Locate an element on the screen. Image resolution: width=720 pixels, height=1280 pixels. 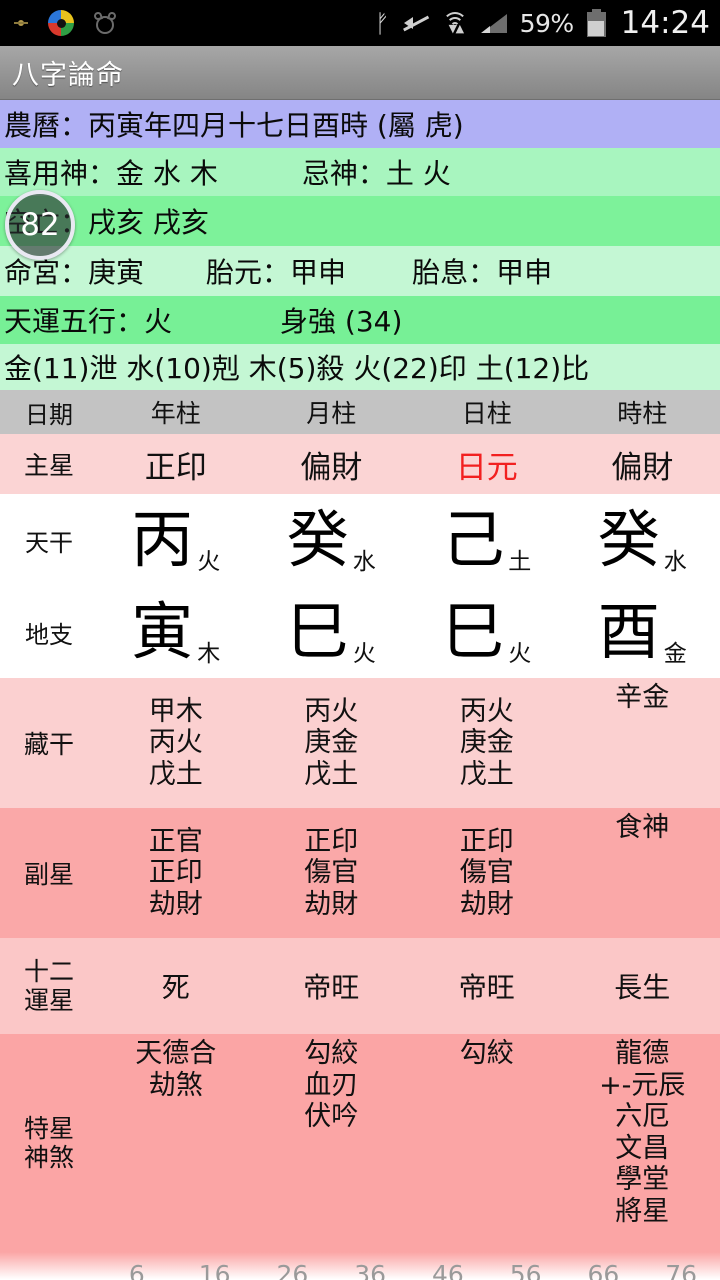
palace-row: 命宮： 庚寅 胎元： 甲申 胎息： 甲申 is located at coordinates (360, 271).